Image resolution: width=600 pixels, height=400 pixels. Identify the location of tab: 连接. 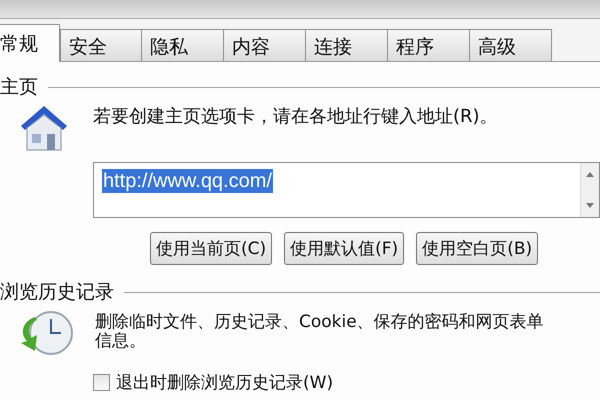
(347, 45).